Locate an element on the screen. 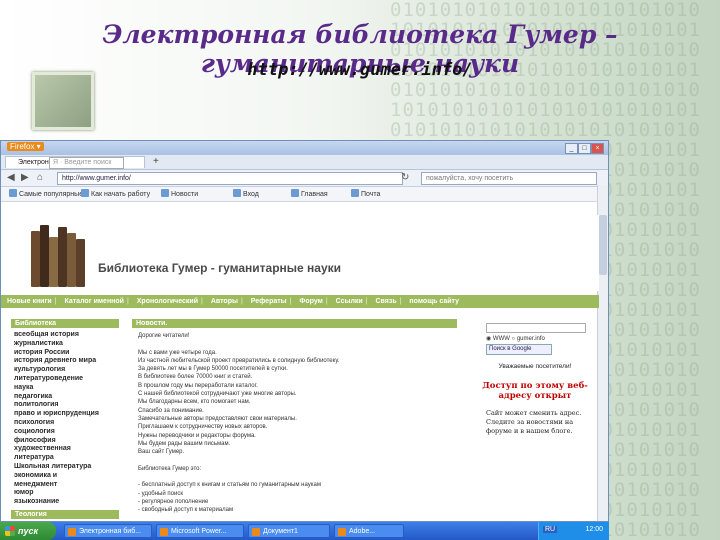  news-header: Новости. is located at coordinates (294, 323).